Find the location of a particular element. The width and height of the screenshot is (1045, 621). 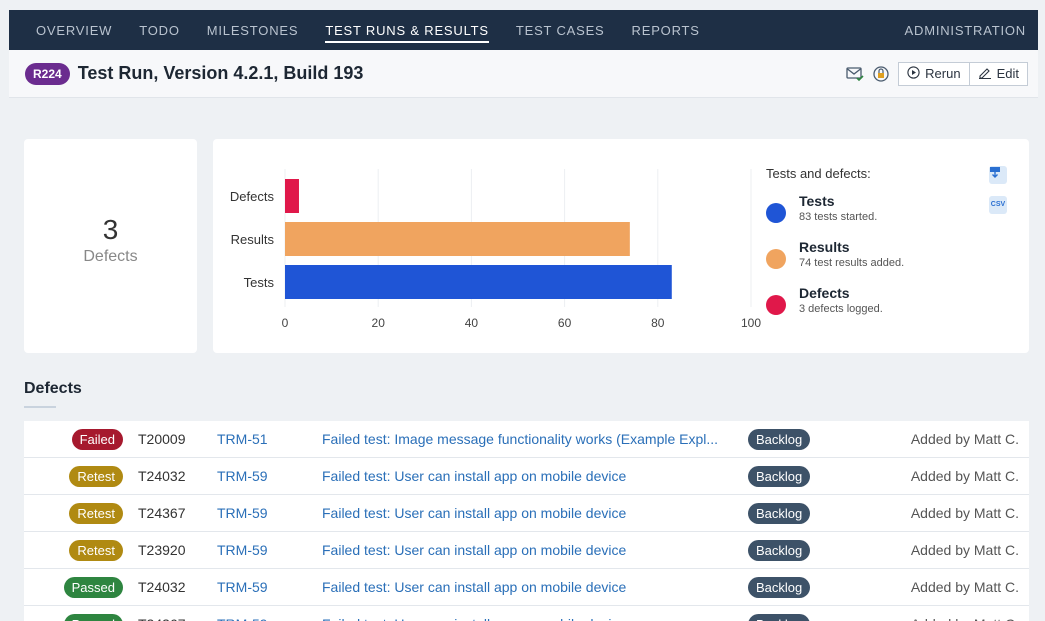

export-icons: CSV is located at coordinates (998, 190).